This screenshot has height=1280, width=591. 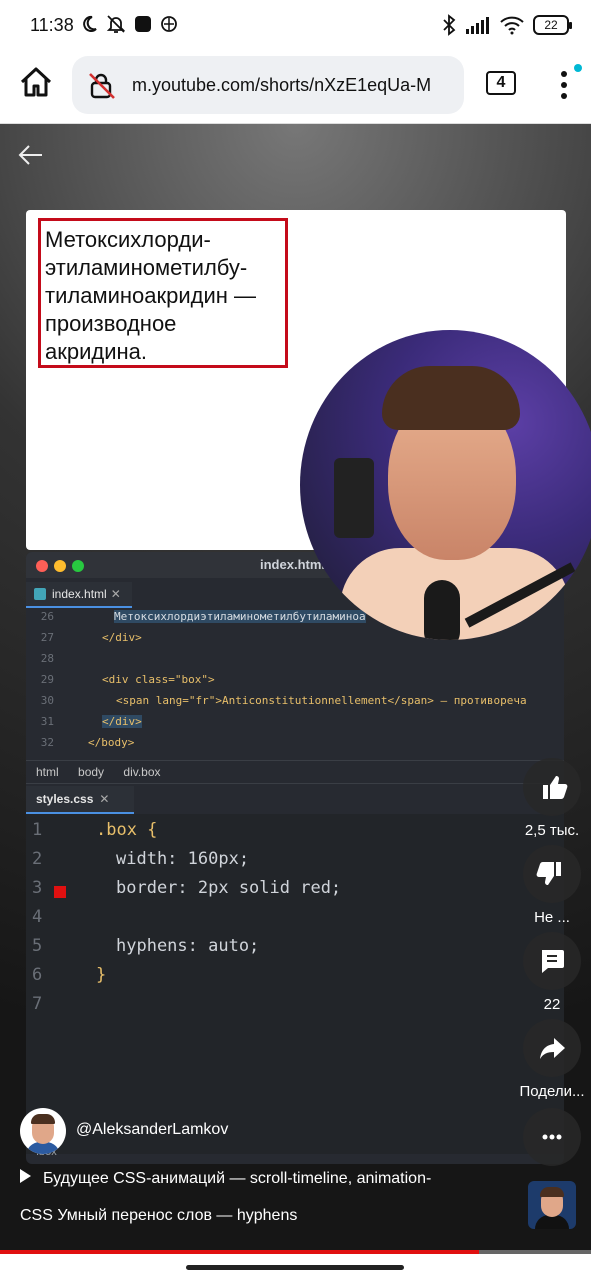 I want to click on video-title: CSS Умный перенос слов — hyphens, so click(x=158, y=1216).